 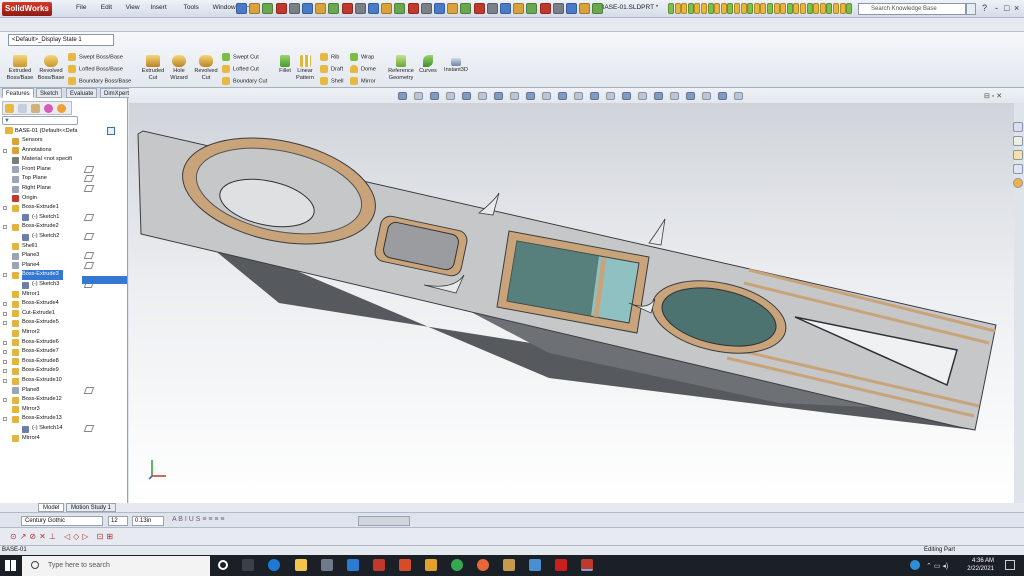 What do you see at coordinates (158, 7) in the screenshot?
I see `menu-item-insert: Insert` at bounding box center [158, 7].